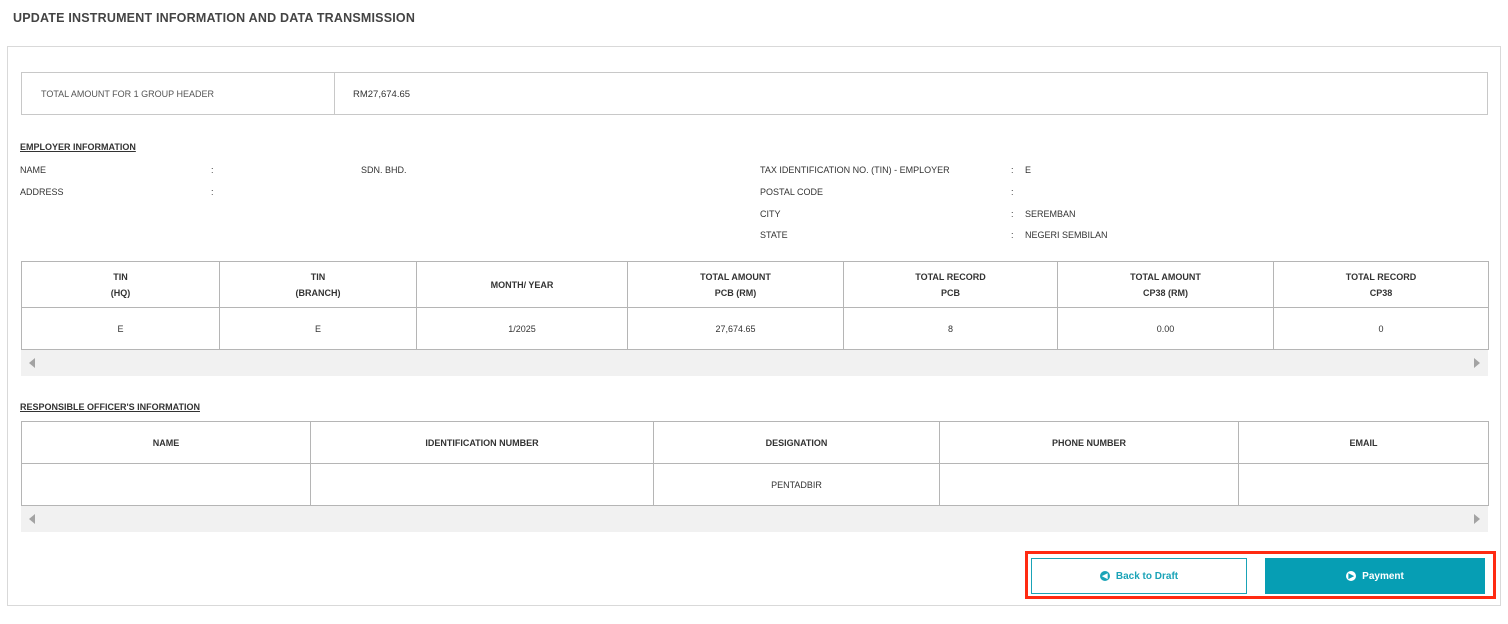 The height and width of the screenshot is (624, 1508). What do you see at coordinates (796, 442) in the screenshot?
I see `col-header-designation: DESIGNATION` at bounding box center [796, 442].